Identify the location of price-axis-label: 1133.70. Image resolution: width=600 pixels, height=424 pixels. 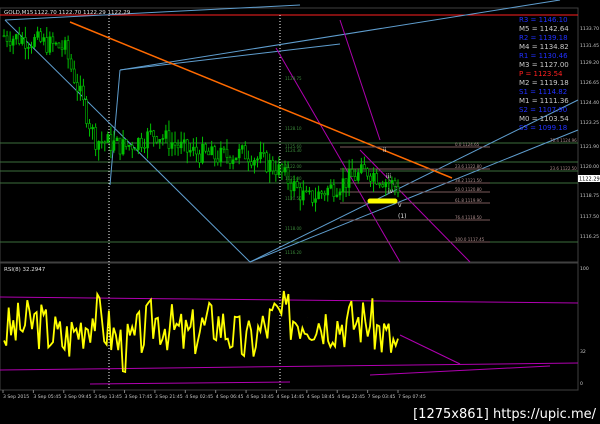
(589, 29).